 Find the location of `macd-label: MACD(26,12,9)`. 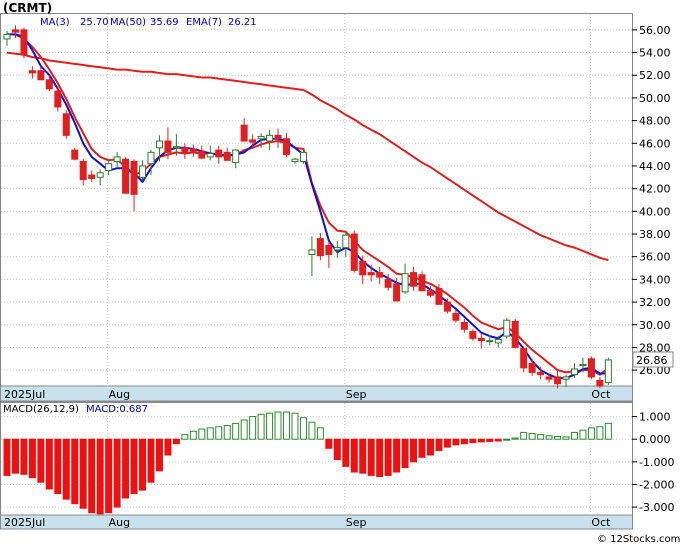

macd-label: MACD(26,12,9) is located at coordinates (41, 409).